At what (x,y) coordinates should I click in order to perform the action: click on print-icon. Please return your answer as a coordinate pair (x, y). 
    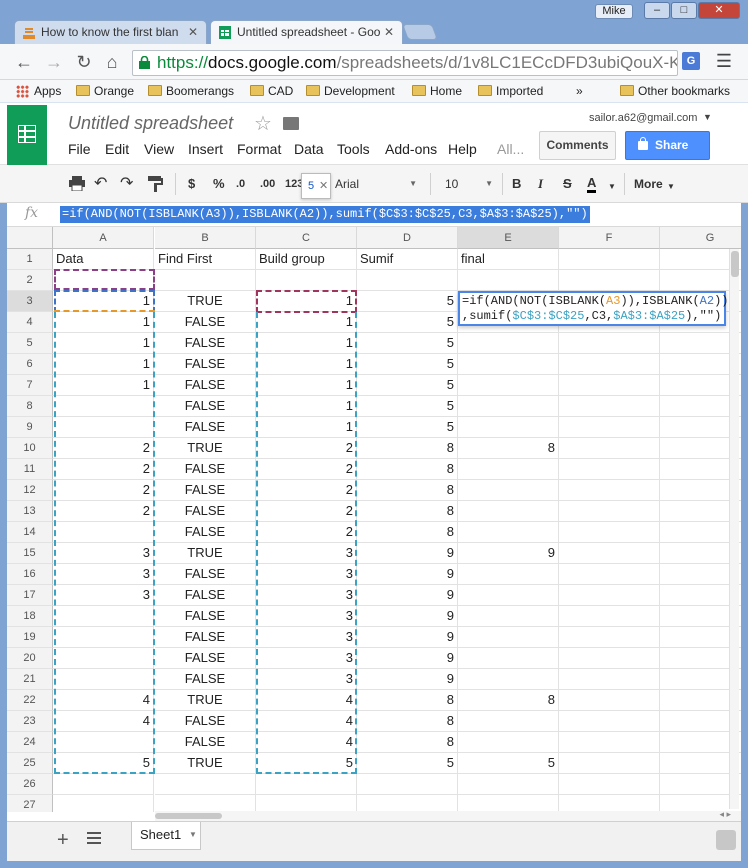
    Looking at the image, I should click on (77, 183).